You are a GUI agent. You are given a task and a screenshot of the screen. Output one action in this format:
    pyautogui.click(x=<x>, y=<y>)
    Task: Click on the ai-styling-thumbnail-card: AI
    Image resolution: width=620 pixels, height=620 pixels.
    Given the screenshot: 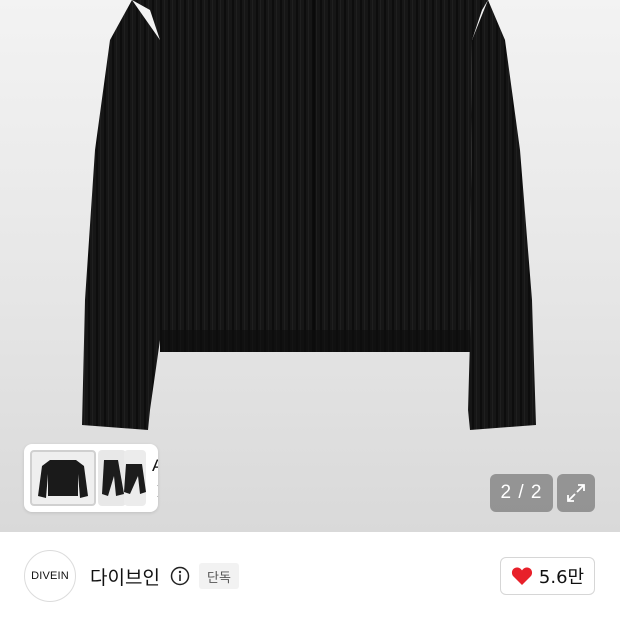 What is the action you would take?
    pyautogui.click(x=91, y=478)
    